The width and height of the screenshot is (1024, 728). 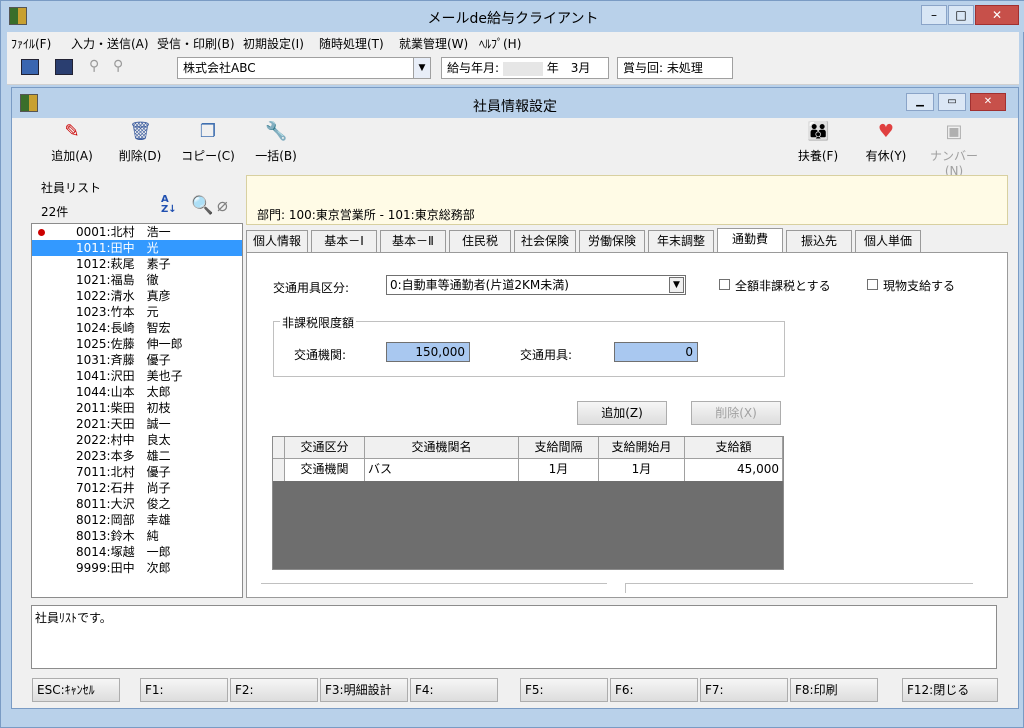 I want to click on tab-4: 住民税, so click(x=480, y=241).